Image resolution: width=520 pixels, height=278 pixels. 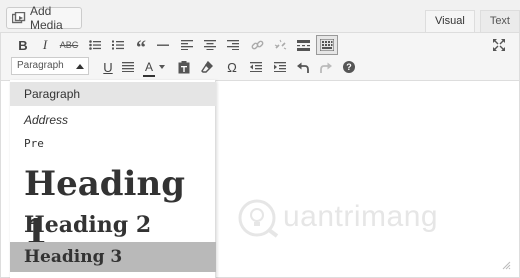 I want to click on bold-icon: B, so click(x=23, y=45).